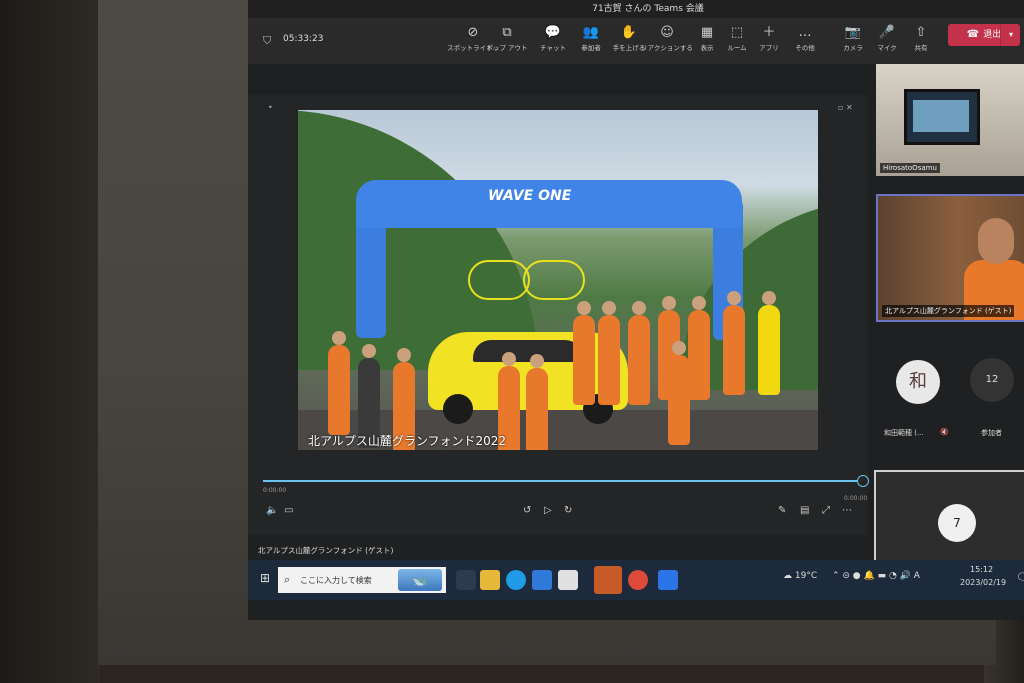 Image resolution: width=1024 pixels, height=683 pixels. What do you see at coordinates (845, 107) in the screenshot?
I see `stage-window-controls: ▫ ✕` at bounding box center [845, 107].